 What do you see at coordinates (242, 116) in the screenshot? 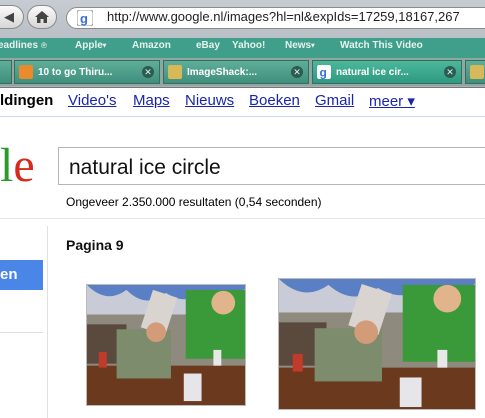
I see `nav-divider` at bounding box center [242, 116].